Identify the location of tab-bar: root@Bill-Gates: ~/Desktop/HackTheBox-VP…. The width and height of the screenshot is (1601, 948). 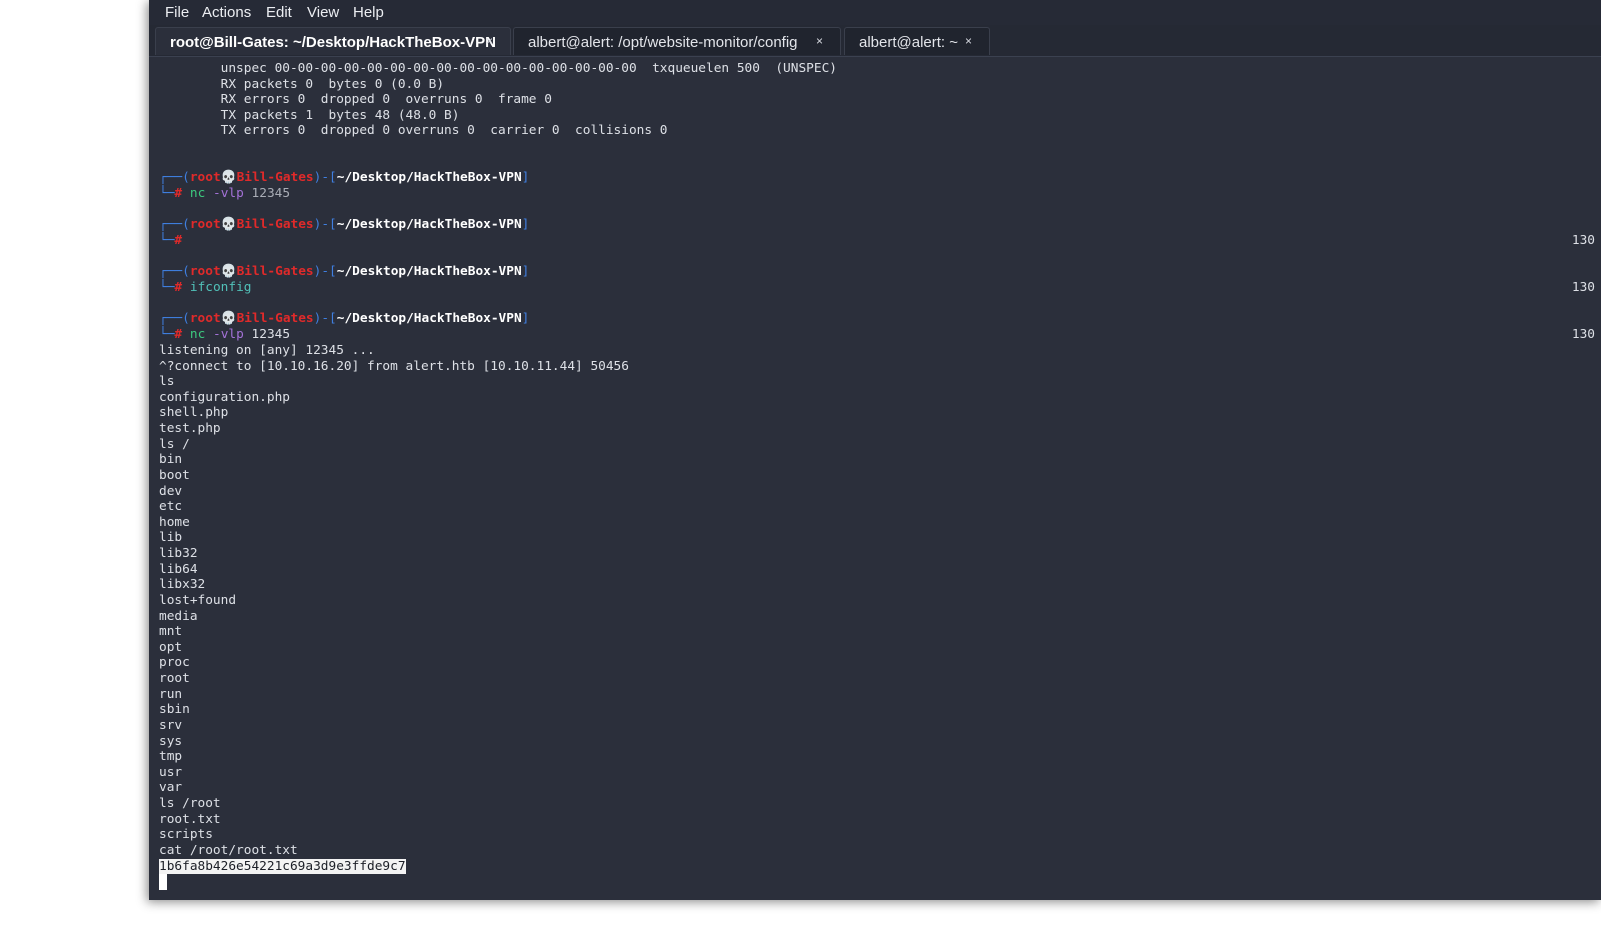
(875, 41).